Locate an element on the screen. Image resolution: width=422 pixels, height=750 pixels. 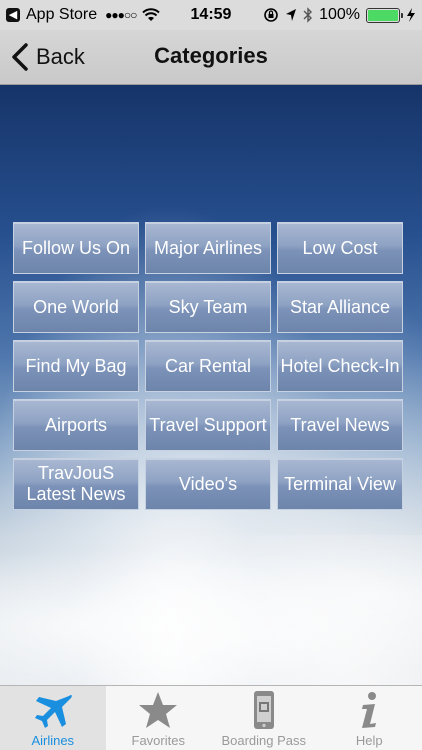
status-right: 100% is located at coordinates (339, 15).